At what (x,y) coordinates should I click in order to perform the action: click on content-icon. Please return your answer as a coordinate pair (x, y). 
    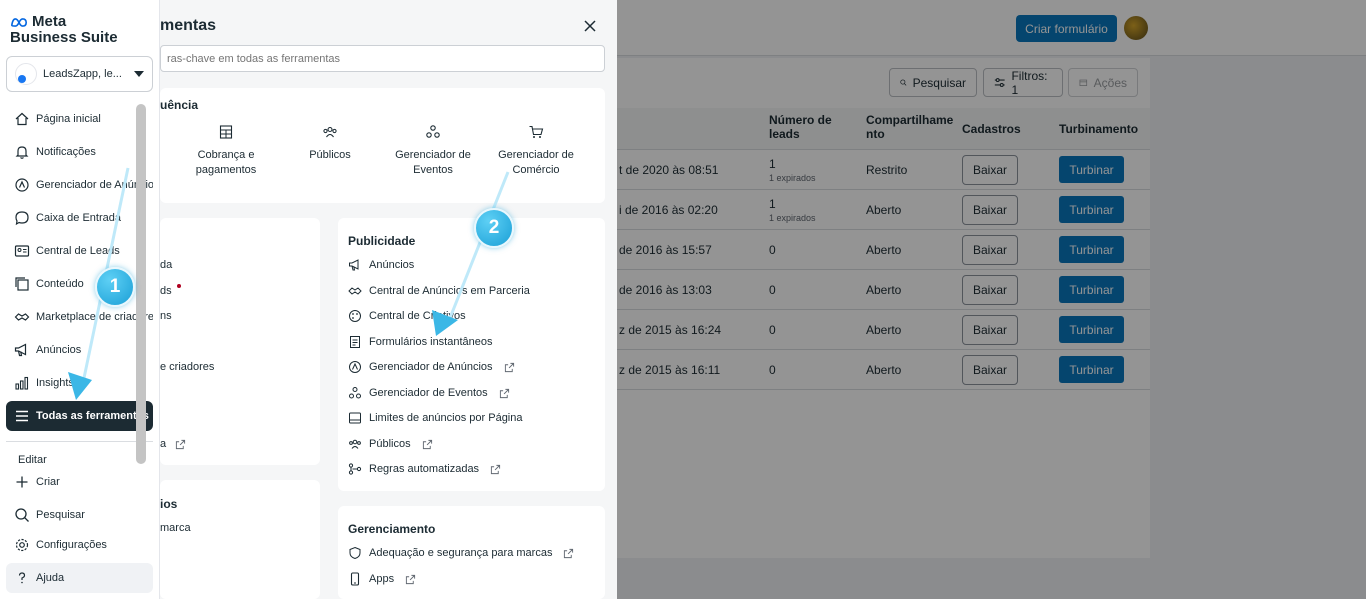
    Looking at the image, I should click on (22, 284).